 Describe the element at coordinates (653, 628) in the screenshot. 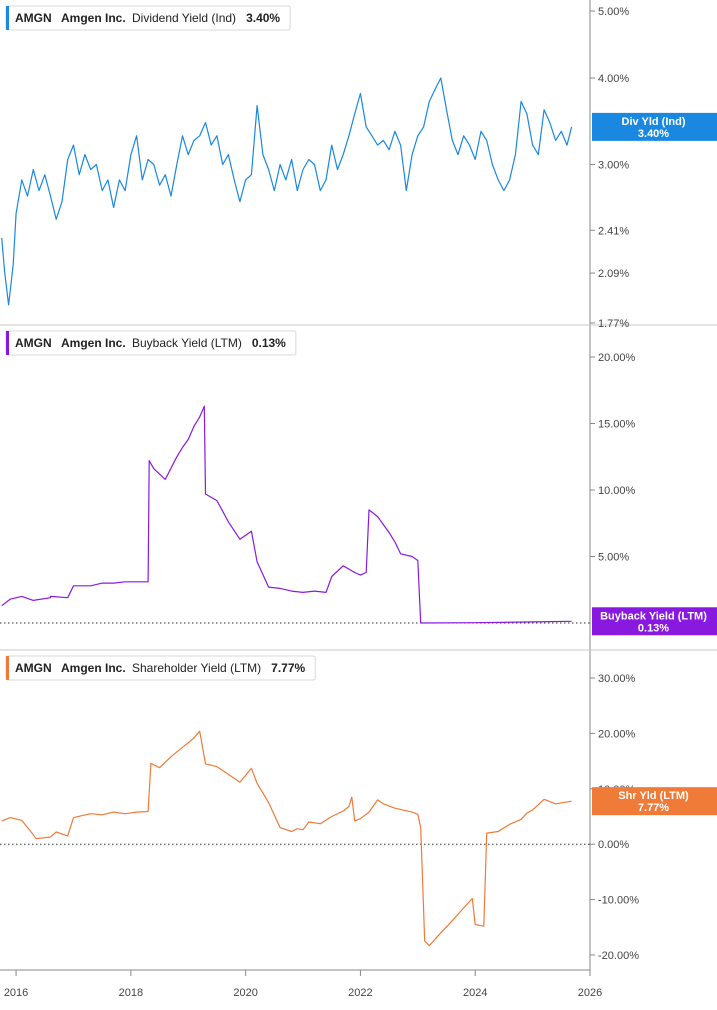

I see `value-tag-value: 0.13%` at that location.